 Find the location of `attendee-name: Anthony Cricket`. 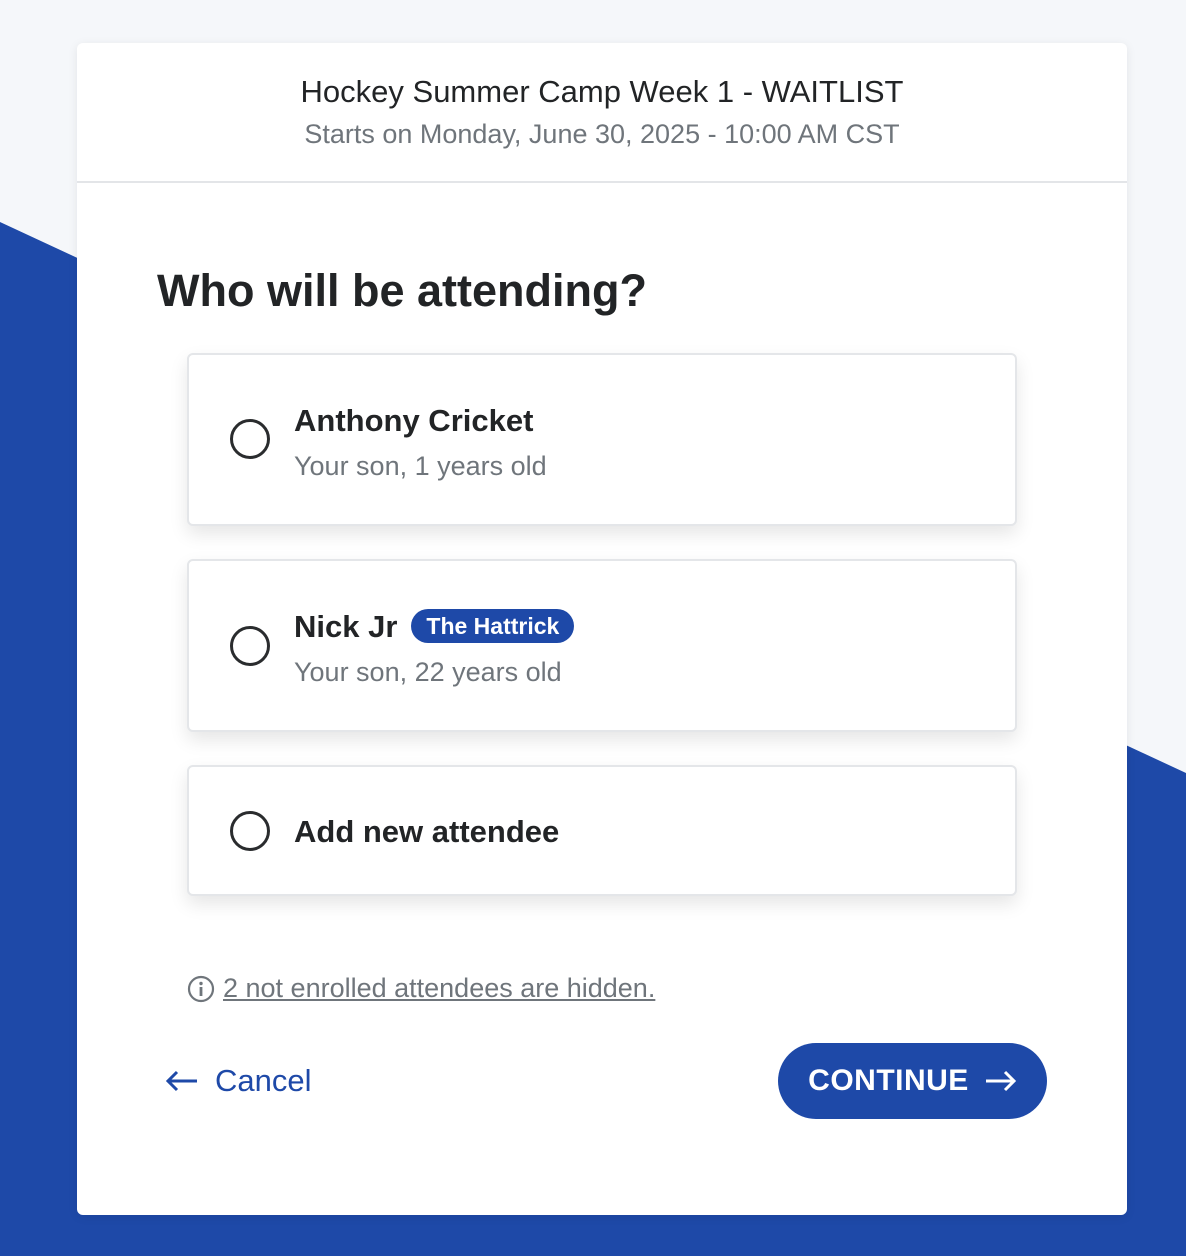

attendee-name: Anthony Cricket is located at coordinates (414, 420).